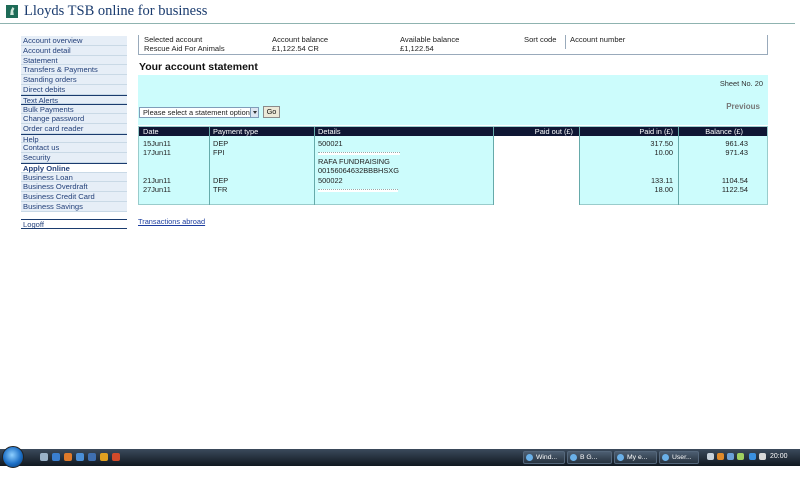 This screenshot has height=500, width=800. What do you see at coordinates (722, 131) in the screenshot?
I see `header-balance: Balance (£)` at bounding box center [722, 131].